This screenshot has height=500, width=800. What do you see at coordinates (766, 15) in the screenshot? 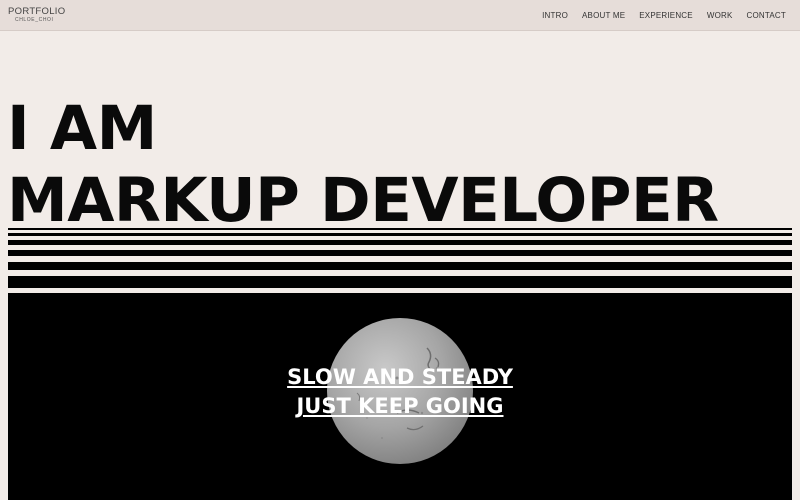
I see `nav-contact: CONTACT` at bounding box center [766, 15].